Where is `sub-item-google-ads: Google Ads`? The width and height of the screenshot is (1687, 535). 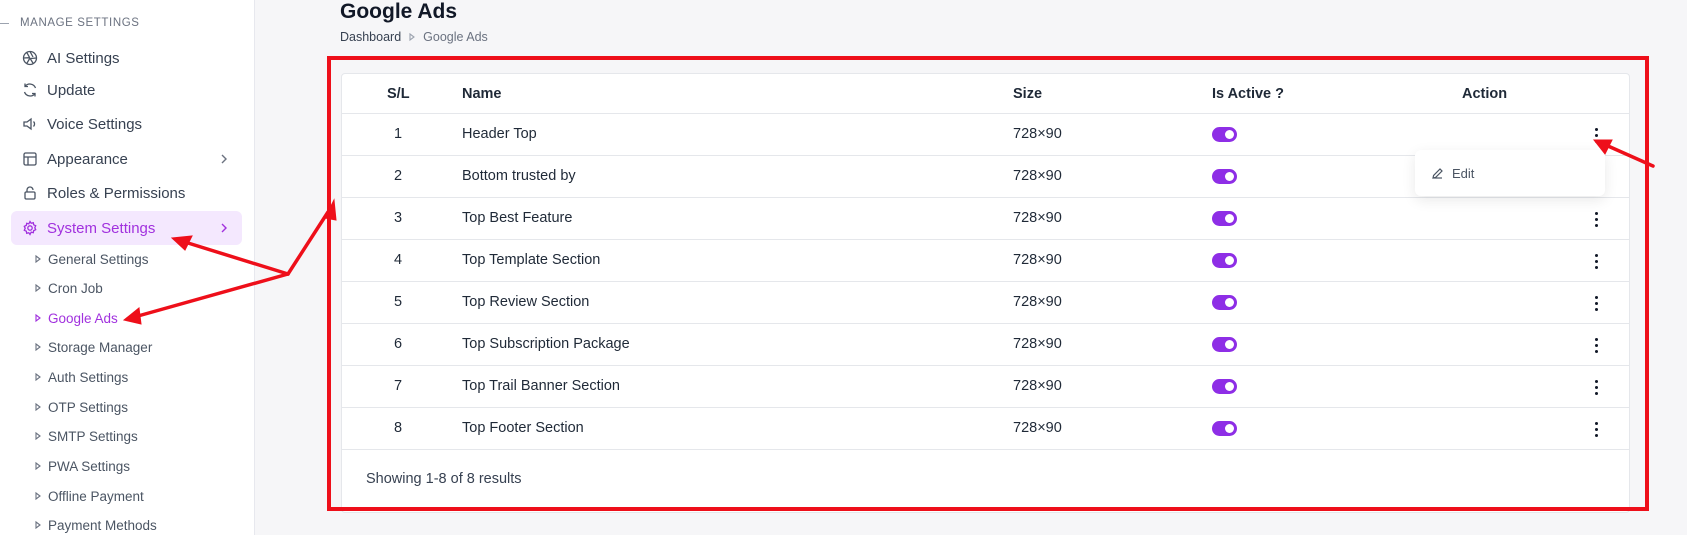
sub-item-google-ads: Google Ads is located at coordinates (75, 318).